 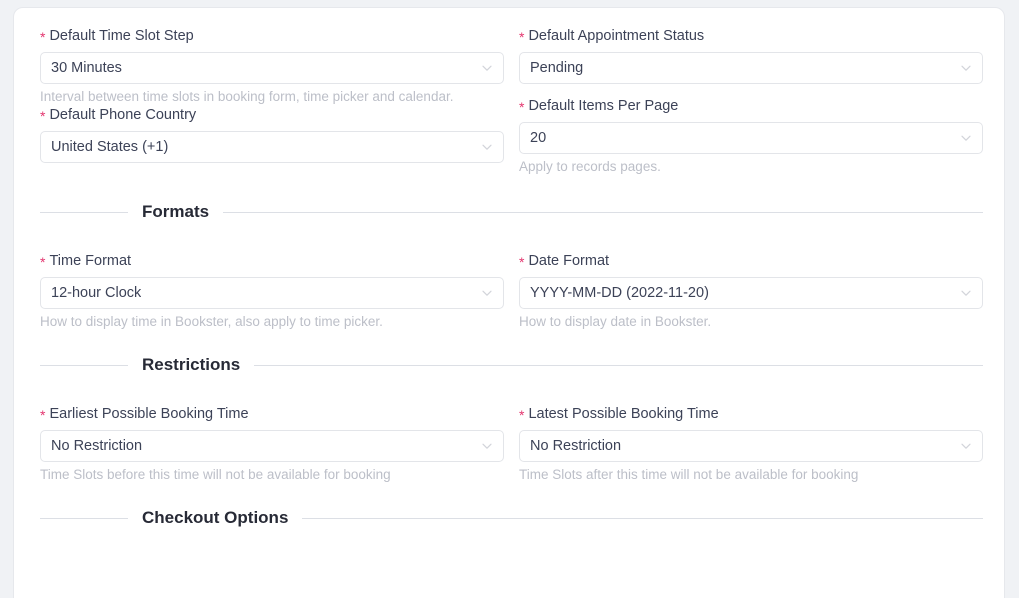 I want to click on select-value: YYYY-MM-DD (2022-11-20), so click(x=619, y=293).